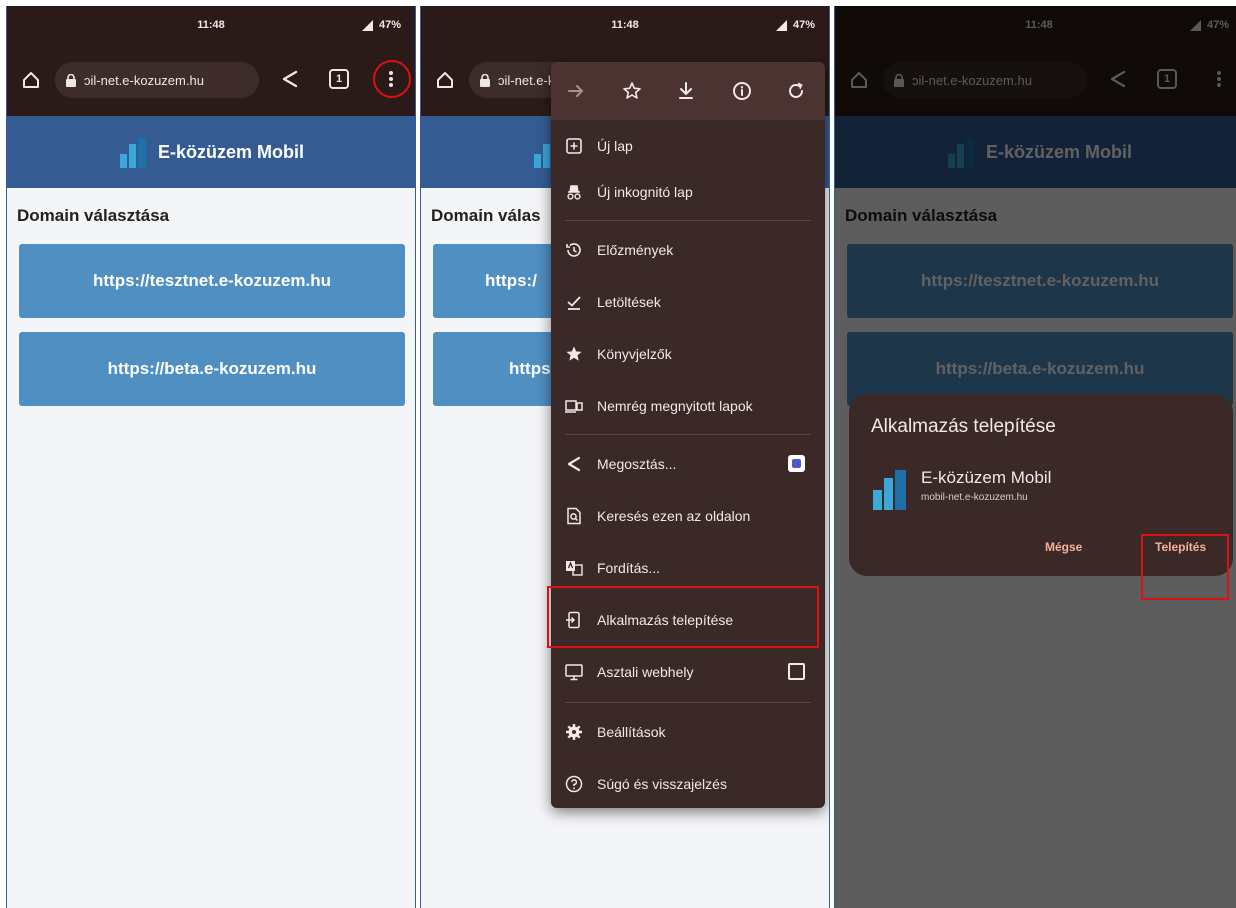 This screenshot has width=1236, height=908. What do you see at coordinates (339, 79) in the screenshot?
I see `tab-switcher-button: 1` at bounding box center [339, 79].